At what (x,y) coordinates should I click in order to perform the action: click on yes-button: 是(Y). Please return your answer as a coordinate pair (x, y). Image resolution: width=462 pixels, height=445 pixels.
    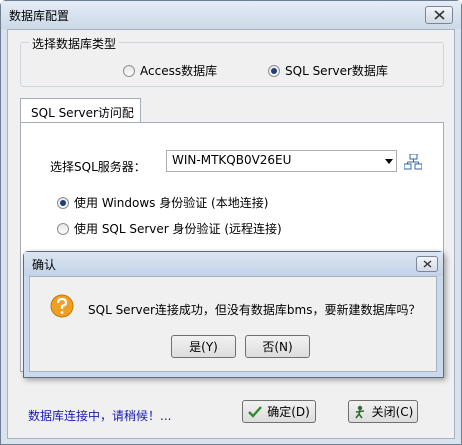
    Looking at the image, I should click on (203, 346).